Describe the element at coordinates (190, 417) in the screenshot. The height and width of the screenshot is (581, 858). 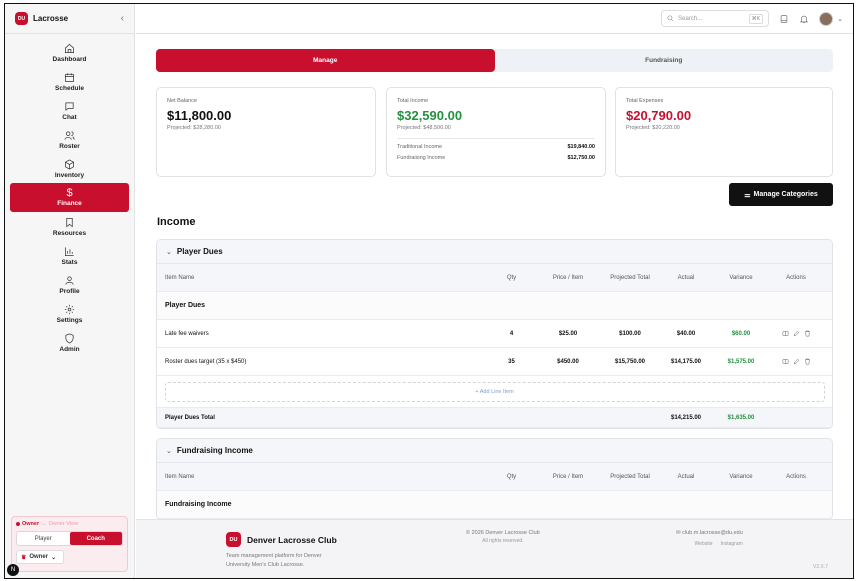
I see `total-label: Player Dues Total` at that location.